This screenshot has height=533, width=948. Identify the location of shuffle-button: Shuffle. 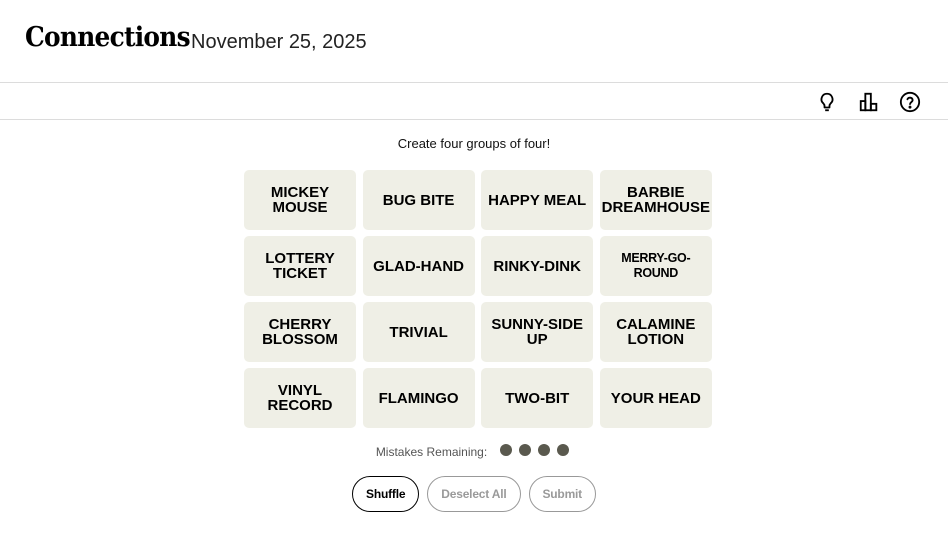
(386, 494).